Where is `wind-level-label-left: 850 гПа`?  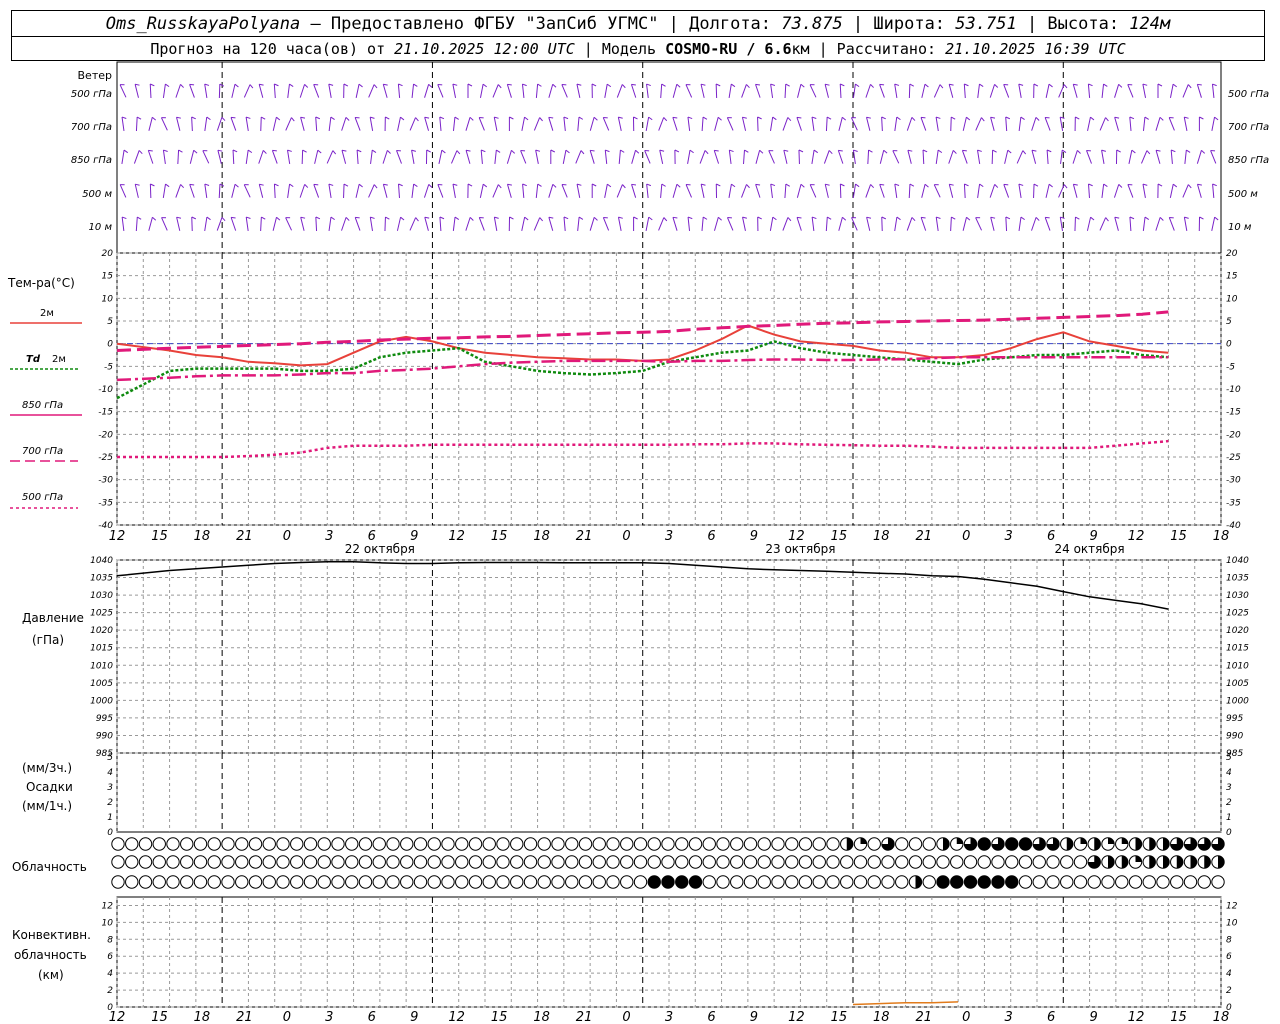
wind-level-label-left: 850 гПа is located at coordinates (91, 160).